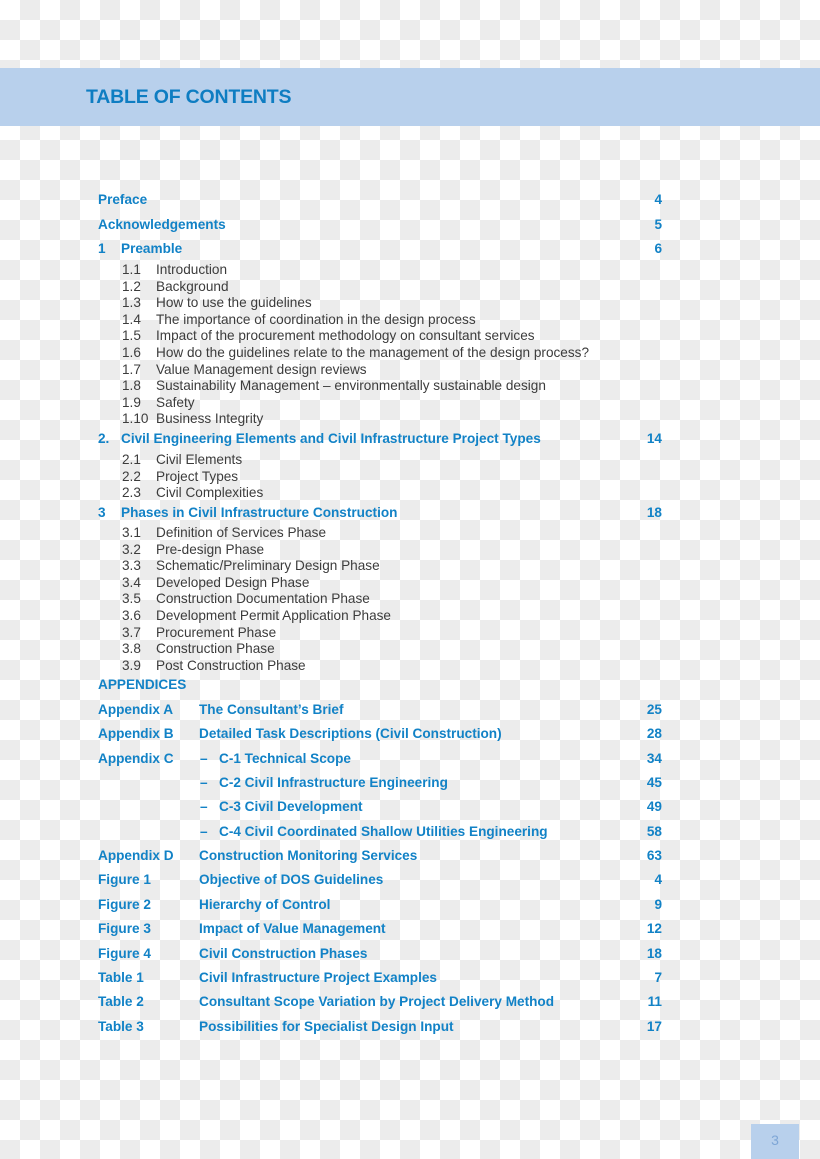 Image resolution: width=820 pixels, height=1159 pixels. I want to click on subentry-number: 3.2, so click(131, 549).